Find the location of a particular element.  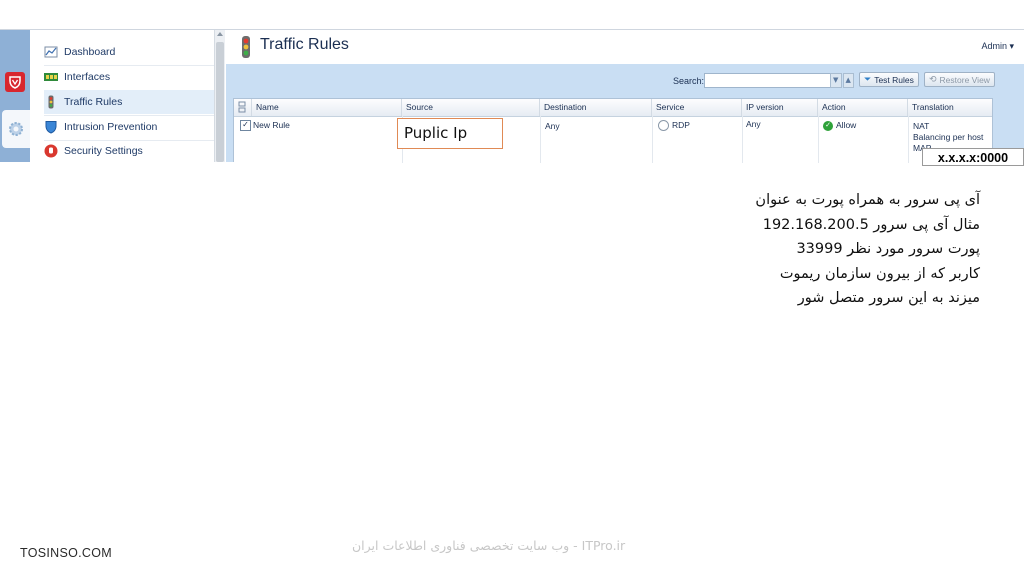

scrollbar-thumb is located at coordinates (220, 102).